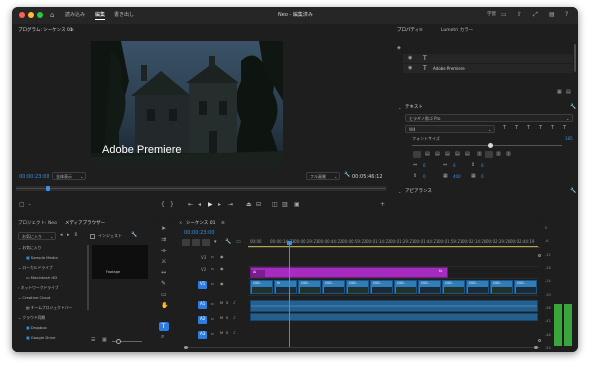 This screenshot has height=367, width=590. What do you see at coordinates (48, 188) in the screenshot?
I see `playhead-handle` at bounding box center [48, 188].